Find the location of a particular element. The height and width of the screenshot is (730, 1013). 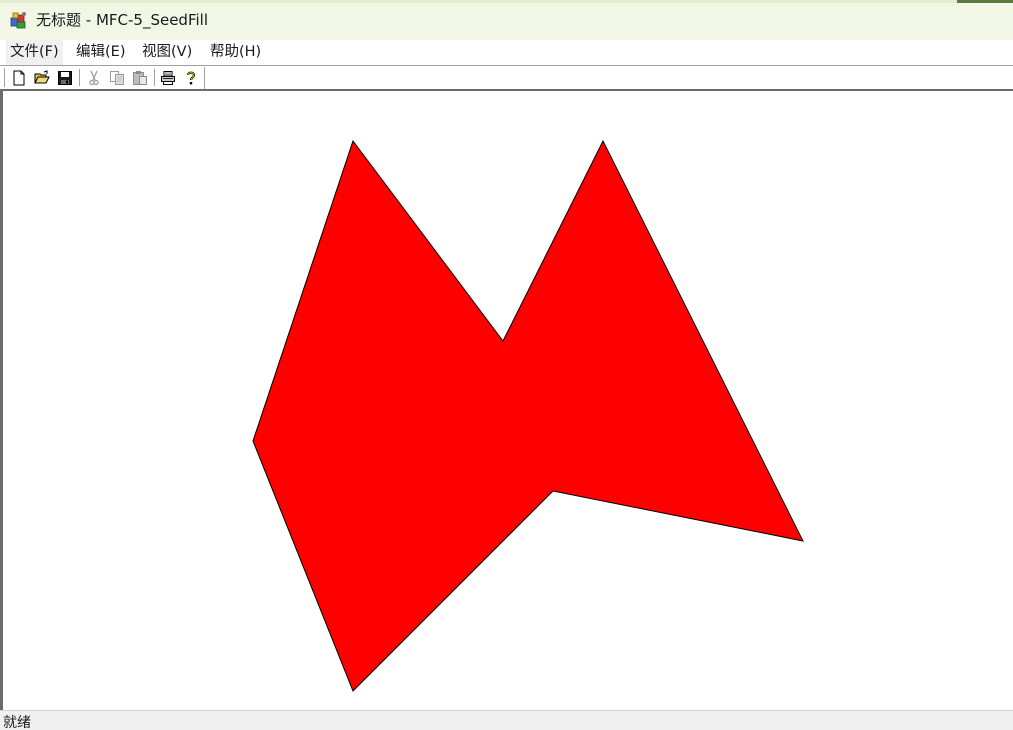

status-text: 就绪 is located at coordinates (17, 722).